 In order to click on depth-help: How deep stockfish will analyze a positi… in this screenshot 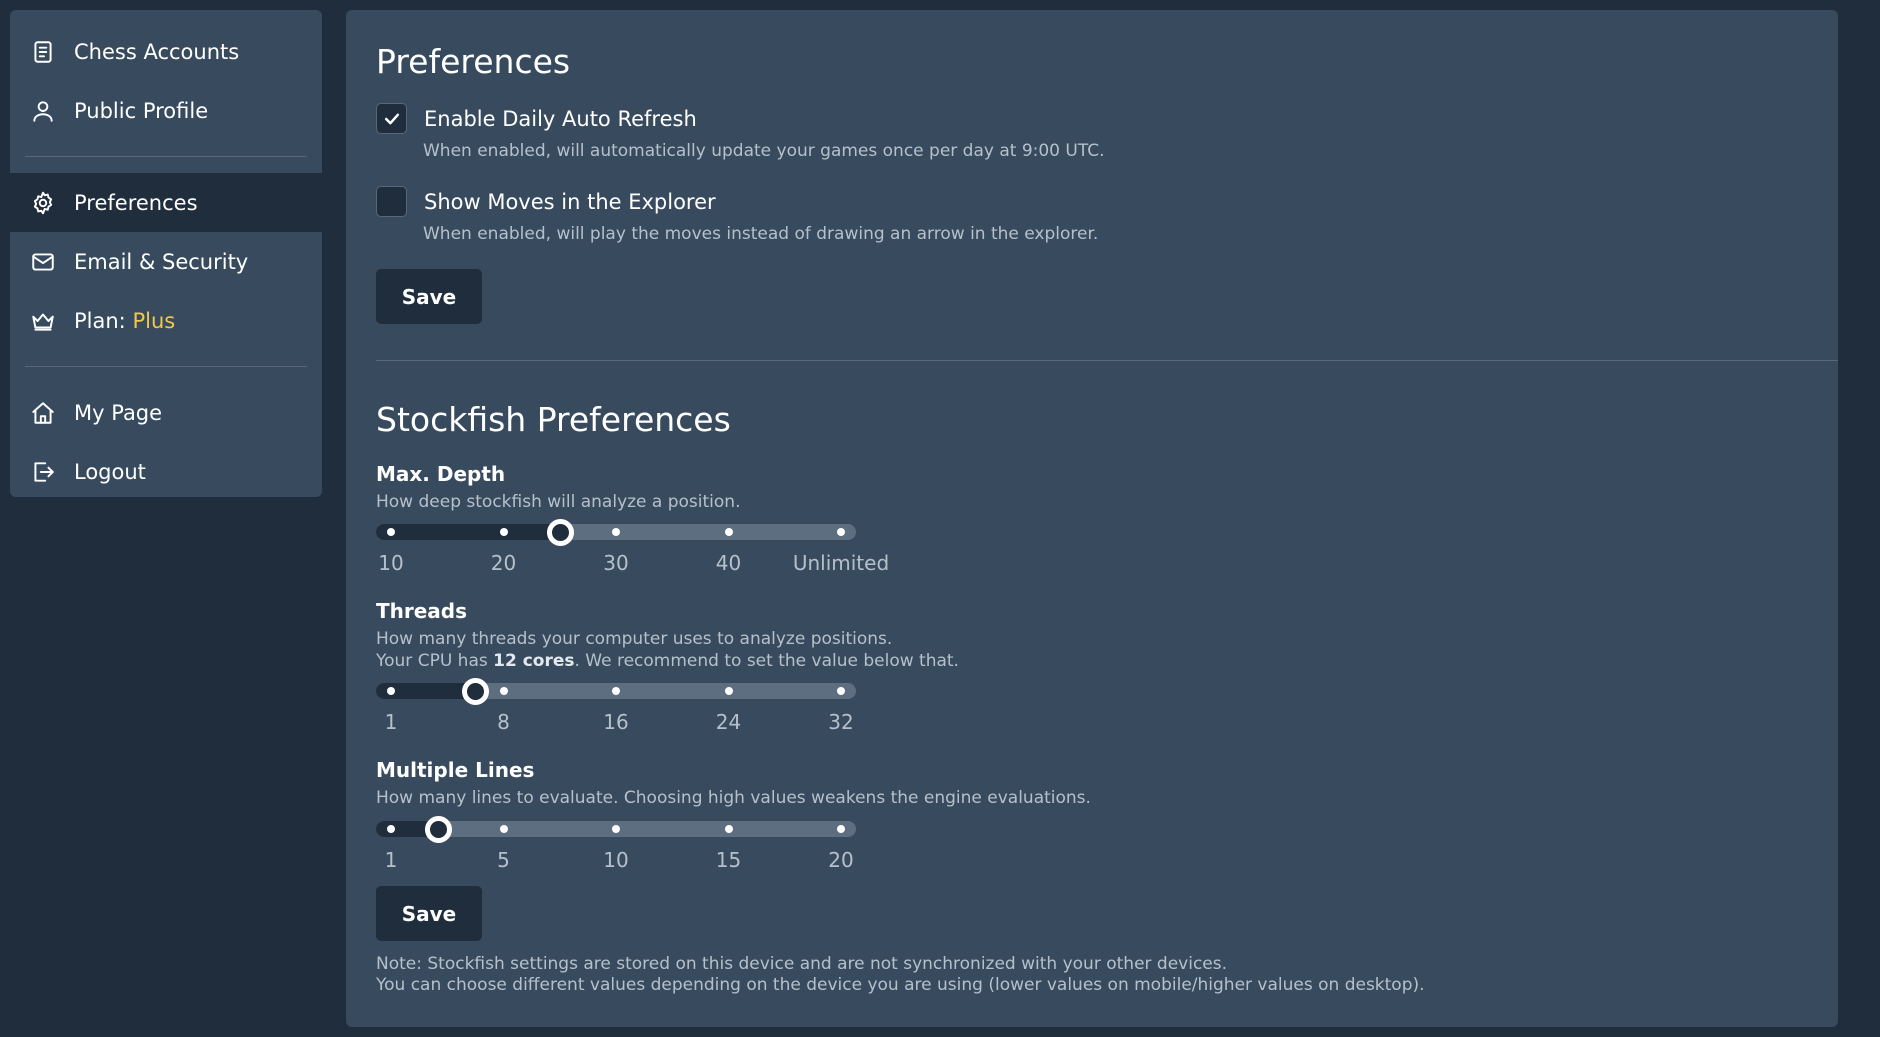, I will do `click(558, 502)`.